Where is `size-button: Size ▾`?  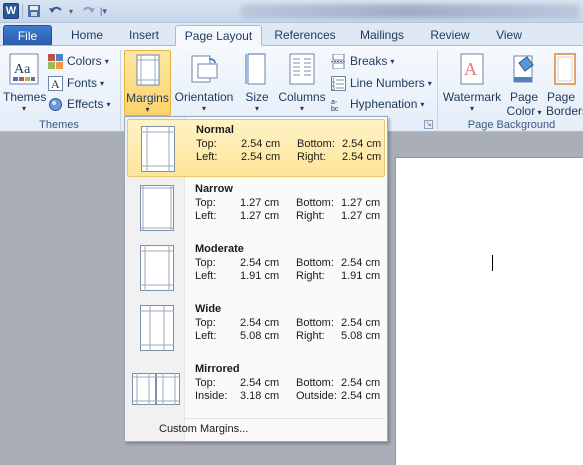 size-button: Size ▾ is located at coordinates (257, 83).